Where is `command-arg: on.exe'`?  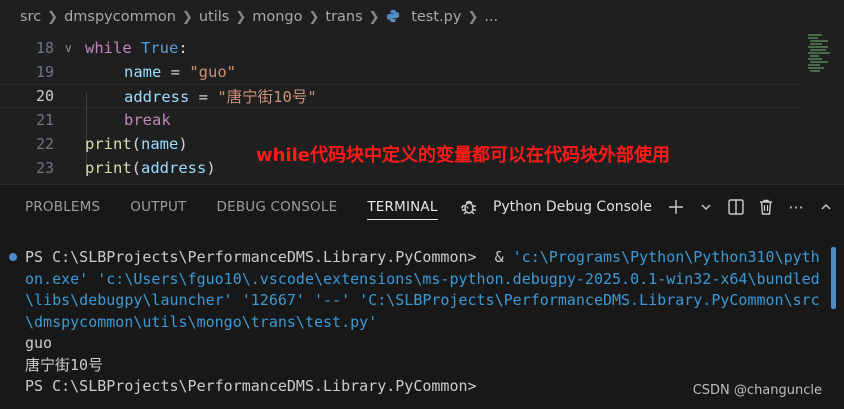
command-arg: on.exe' is located at coordinates (57, 278).